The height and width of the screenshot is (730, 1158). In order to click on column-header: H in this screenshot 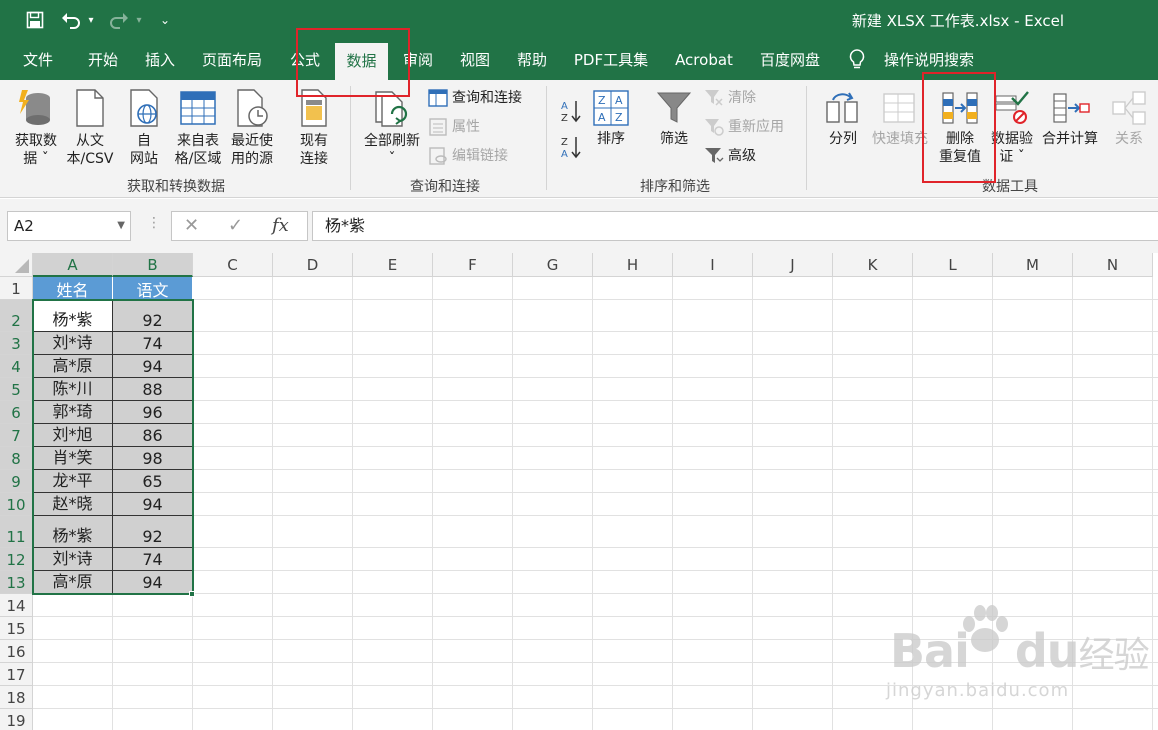, I will do `click(633, 265)`.